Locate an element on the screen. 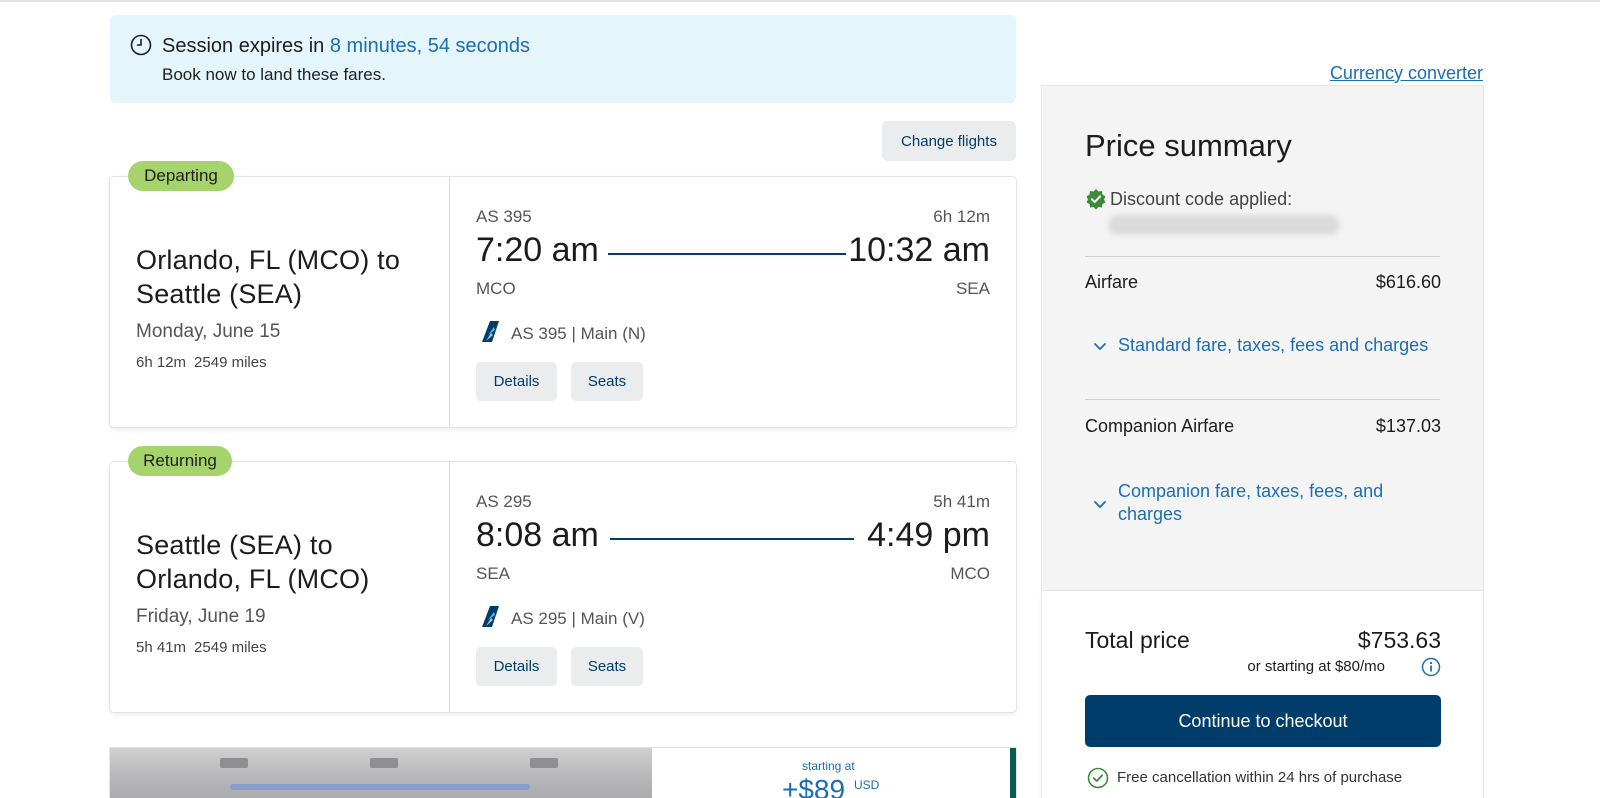  flight-date: Monday, June 15 is located at coordinates (208, 331).